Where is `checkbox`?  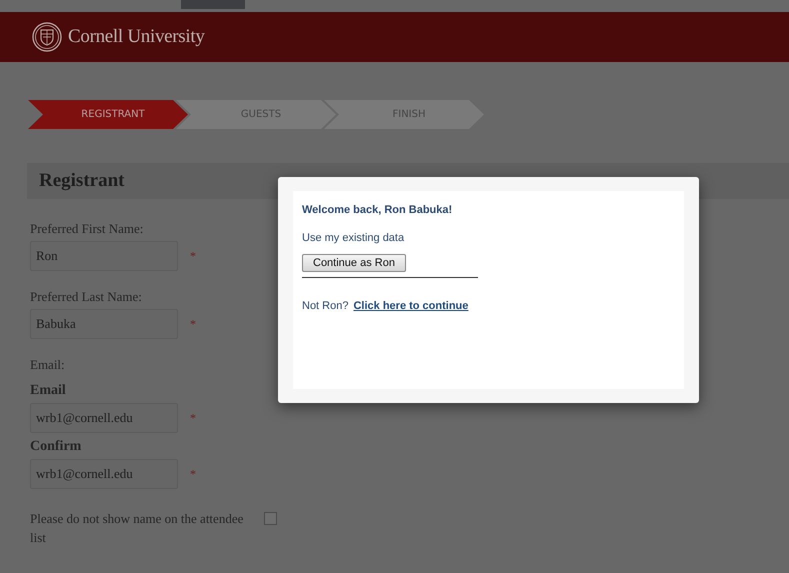
checkbox is located at coordinates (270, 518).